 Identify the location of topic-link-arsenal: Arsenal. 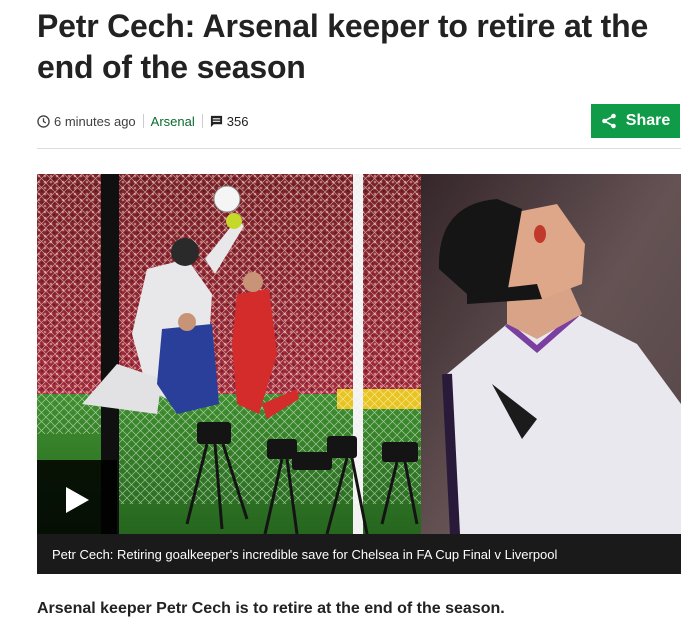
(173, 121).